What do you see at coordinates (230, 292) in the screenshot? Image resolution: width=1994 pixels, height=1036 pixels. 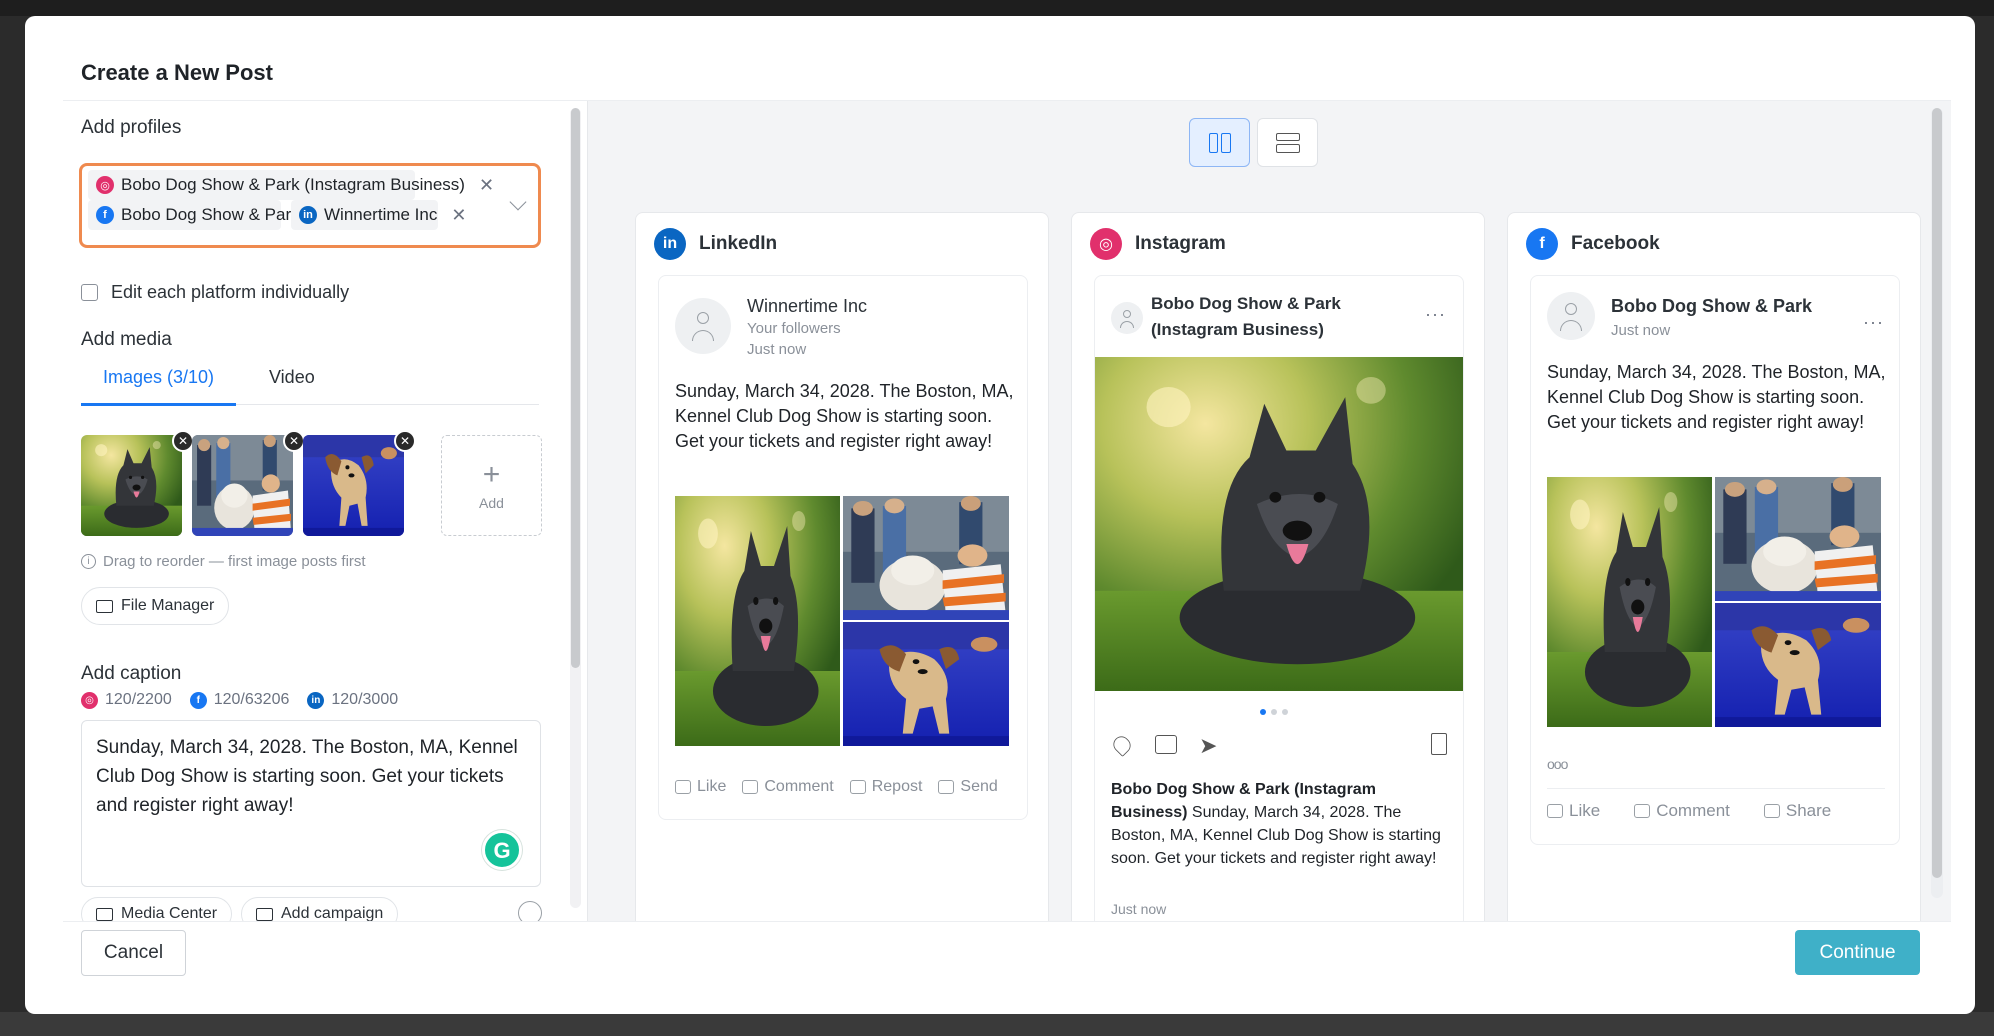 I see `edit-each-label: Edit each platform individually` at bounding box center [230, 292].